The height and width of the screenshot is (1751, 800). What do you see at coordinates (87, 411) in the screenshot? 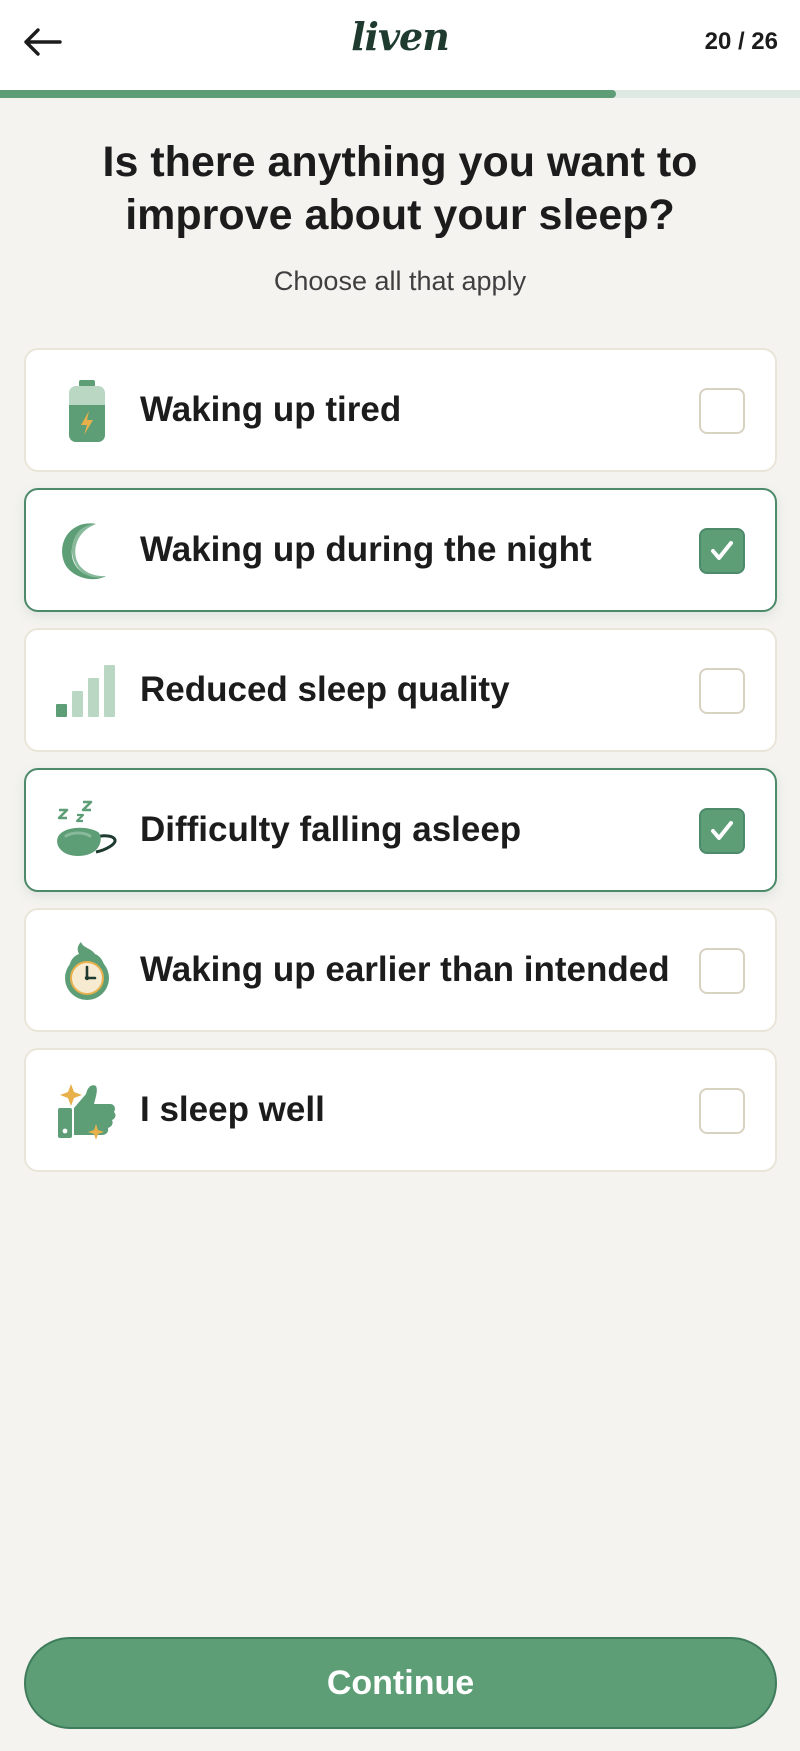
I see `battery-icon` at bounding box center [87, 411].